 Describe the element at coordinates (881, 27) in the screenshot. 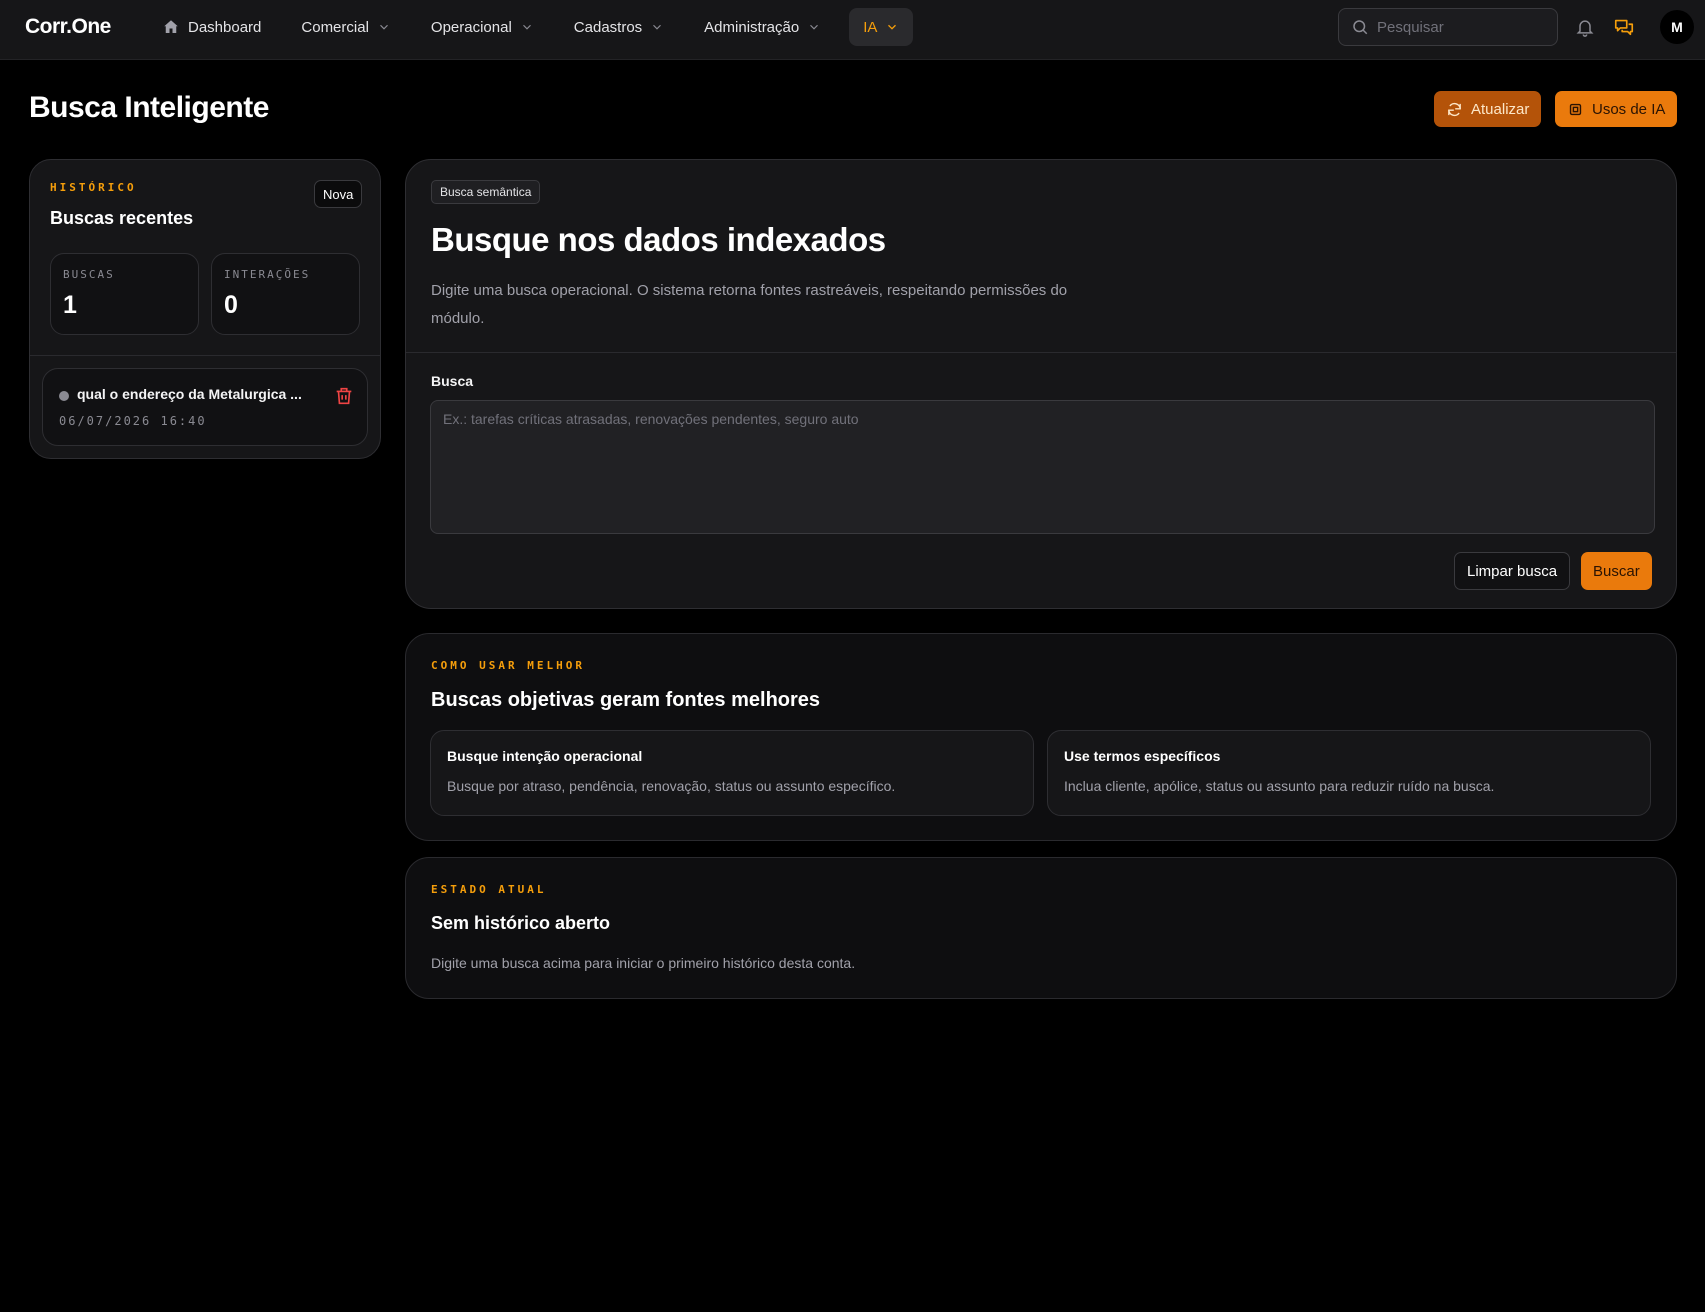

I see `nav-ia: IA` at that location.